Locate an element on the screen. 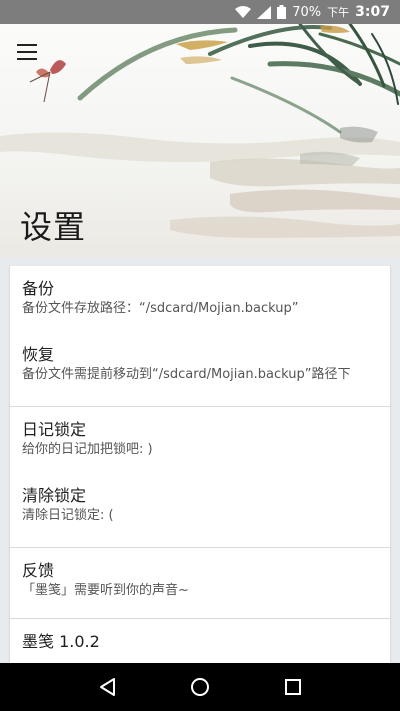 The width and height of the screenshot is (400, 711). backup-setting: 备份 备份文件存放路径：“/sdcard/Mojian.backup” is located at coordinates (200, 301).